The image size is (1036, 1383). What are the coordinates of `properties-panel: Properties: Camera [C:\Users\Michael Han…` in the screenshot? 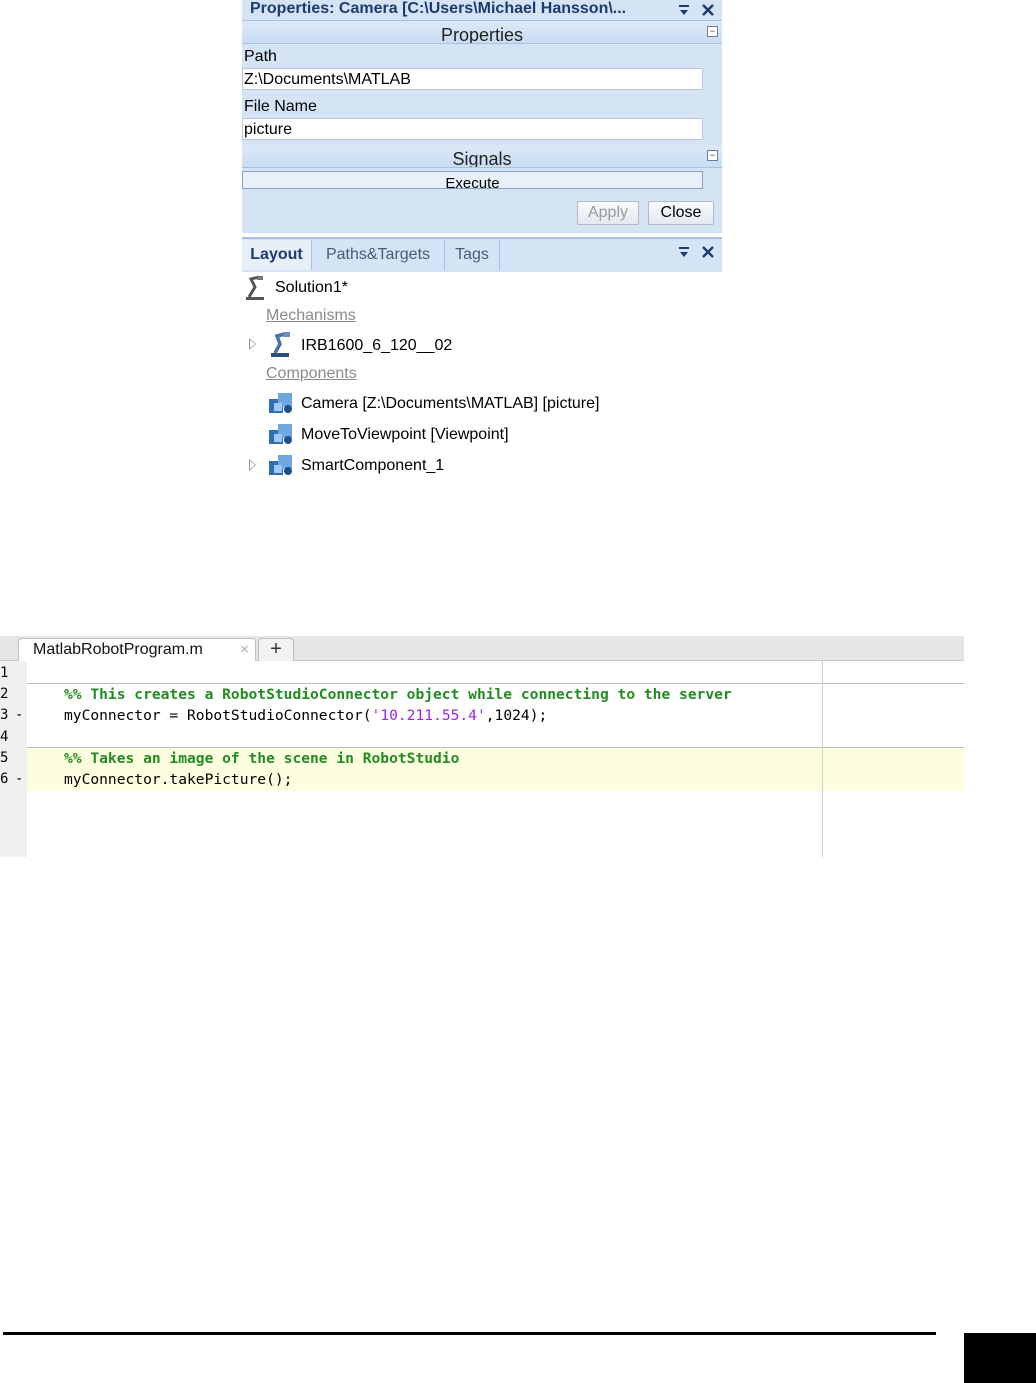 It's located at (482, 116).